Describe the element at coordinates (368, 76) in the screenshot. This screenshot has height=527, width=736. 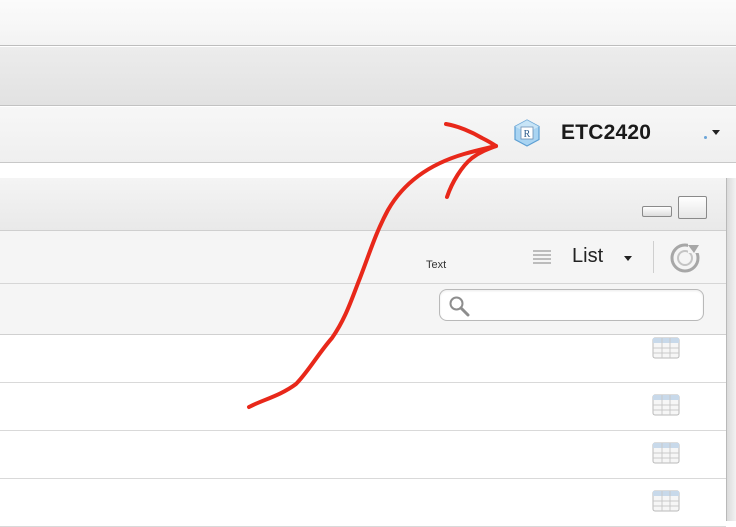
I see `tab-strip` at that location.